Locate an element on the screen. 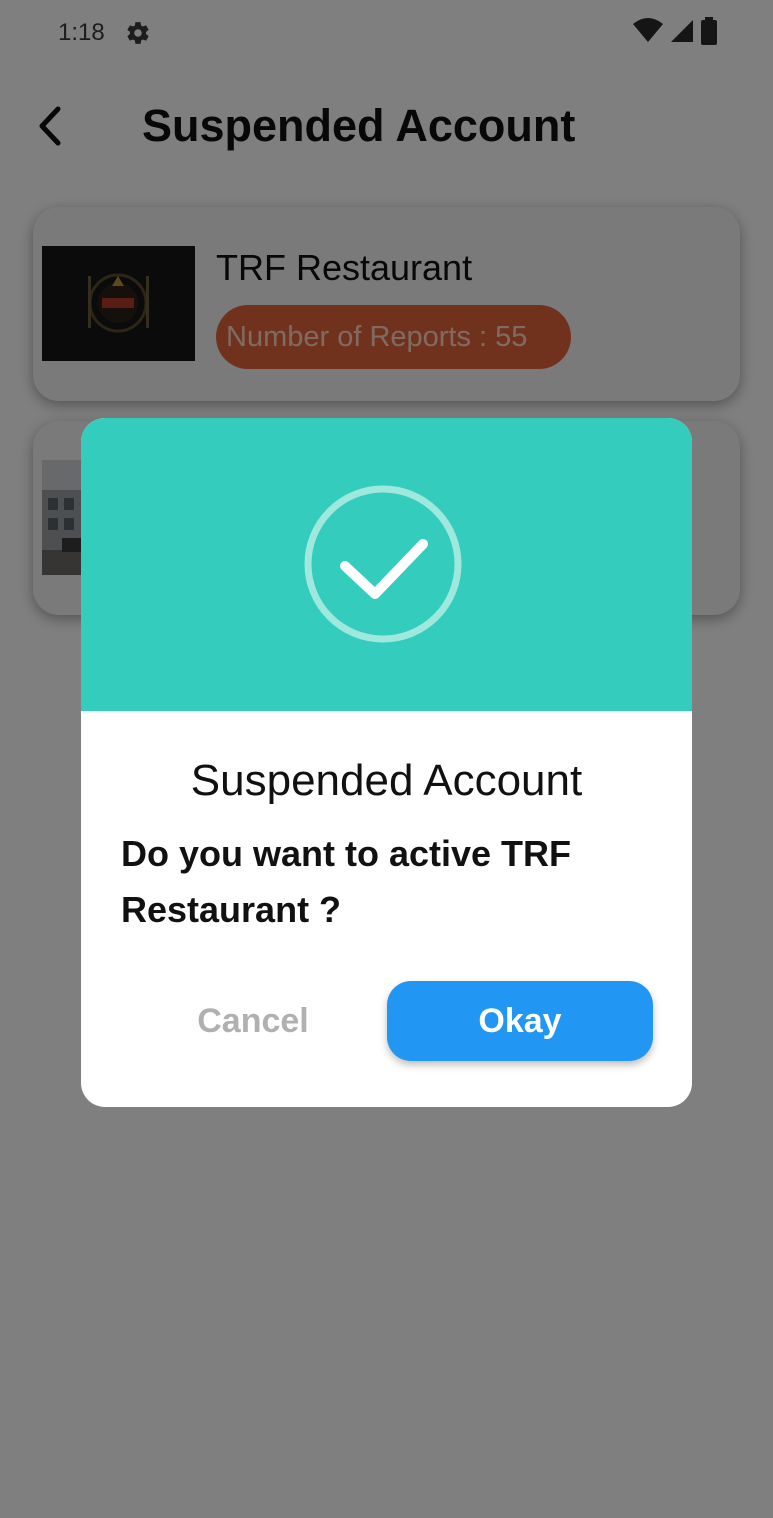 This screenshot has width=773, height=1518. okay-button: Okay is located at coordinates (520, 1021).